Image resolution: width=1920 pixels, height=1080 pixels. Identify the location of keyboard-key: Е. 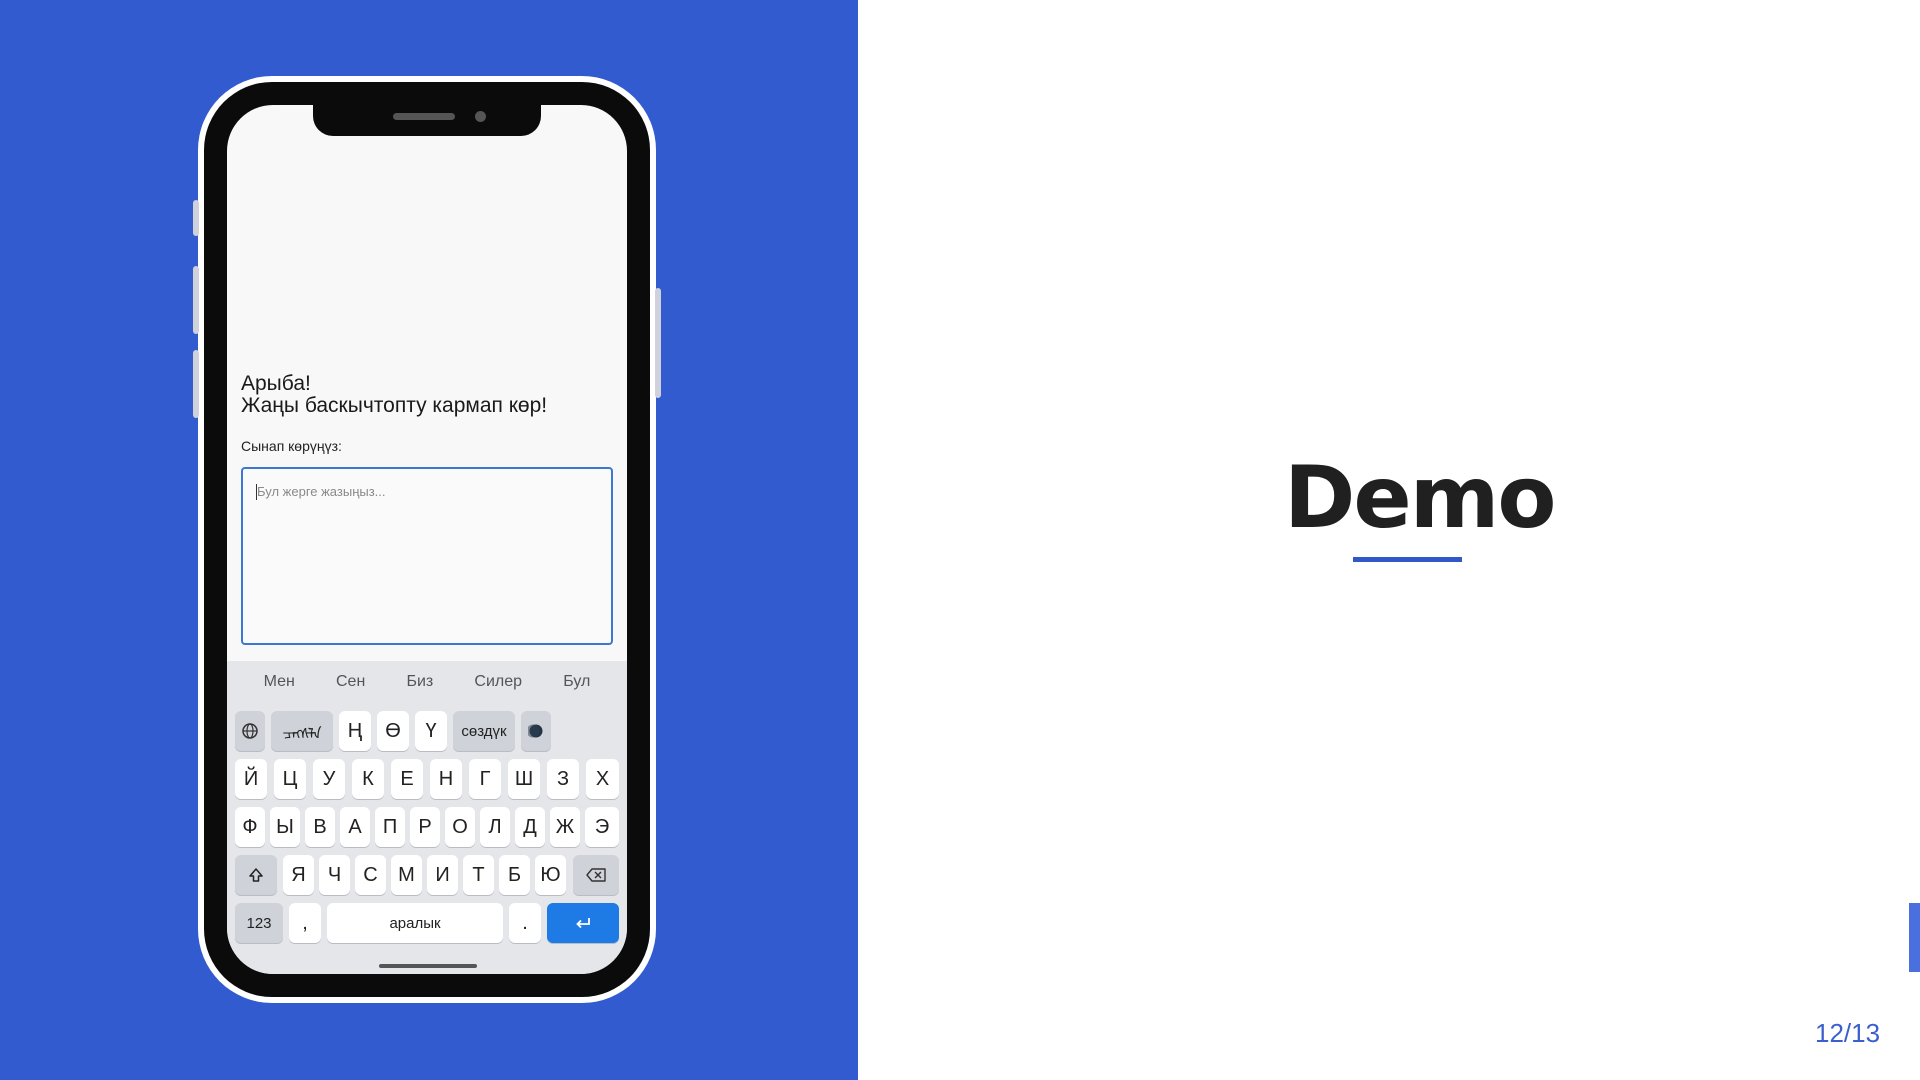
(407, 779).